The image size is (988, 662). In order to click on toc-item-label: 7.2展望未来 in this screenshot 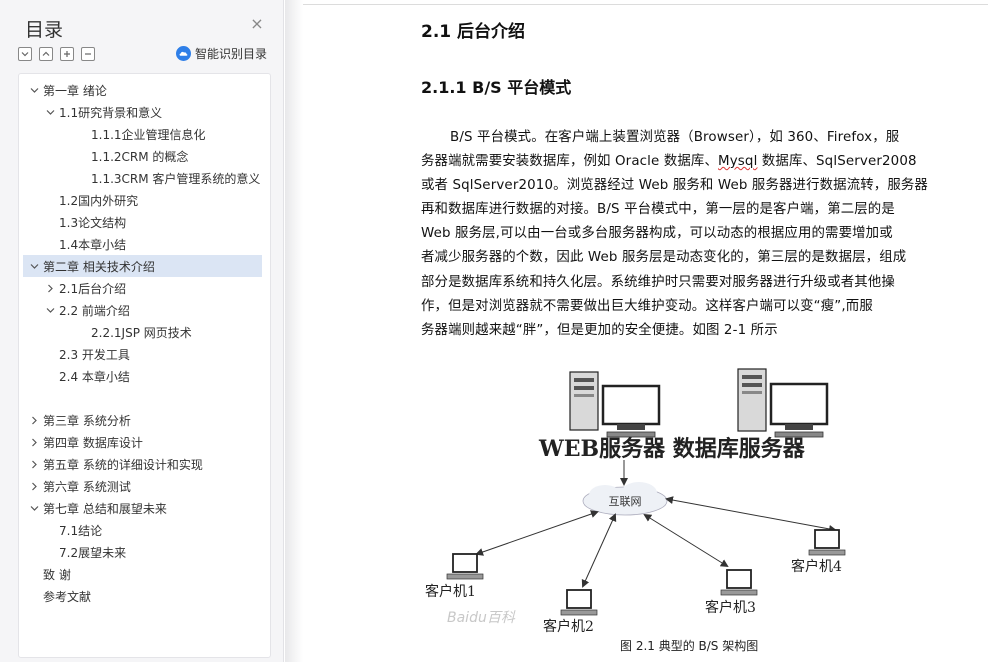, I will do `click(93, 552)`.